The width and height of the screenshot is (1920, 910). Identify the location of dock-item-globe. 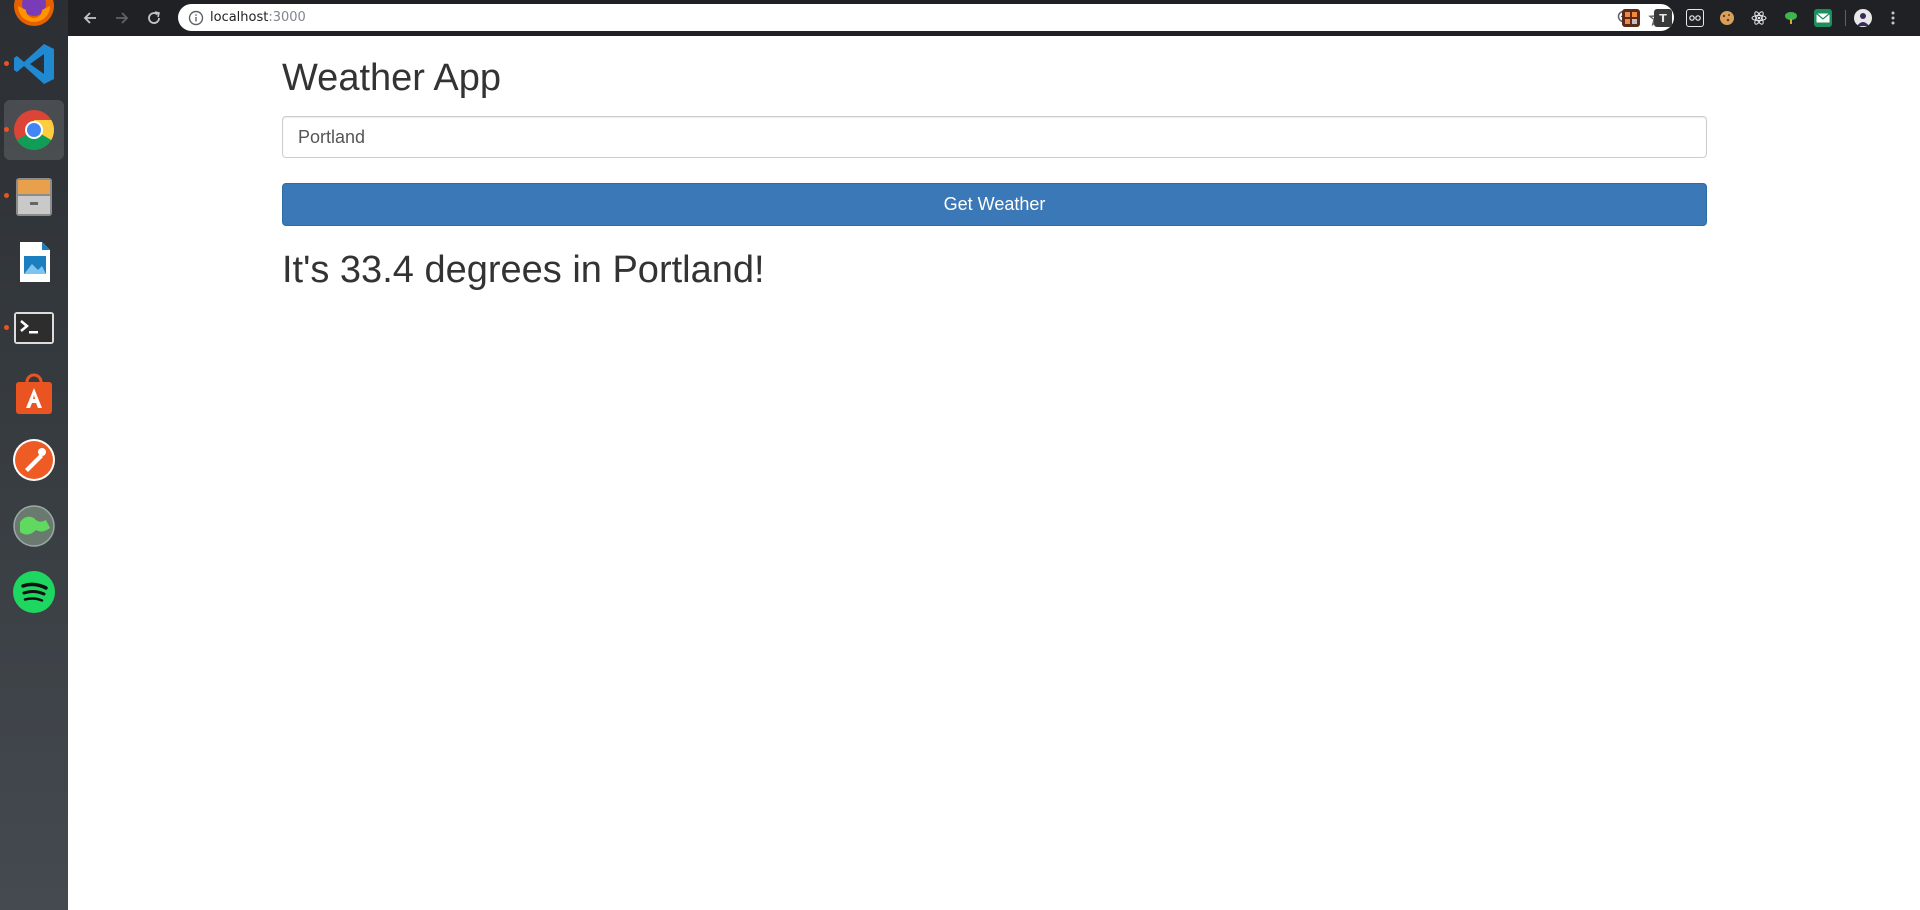
(34, 526).